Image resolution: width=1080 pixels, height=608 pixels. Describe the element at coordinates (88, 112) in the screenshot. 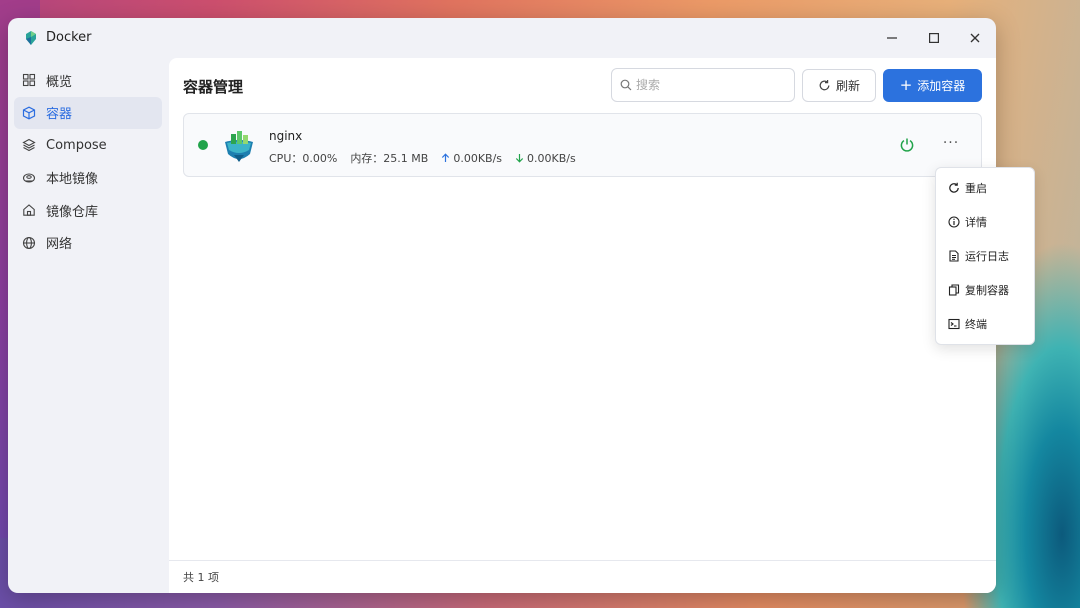

I see `sidebar-item-containers: 容器` at that location.